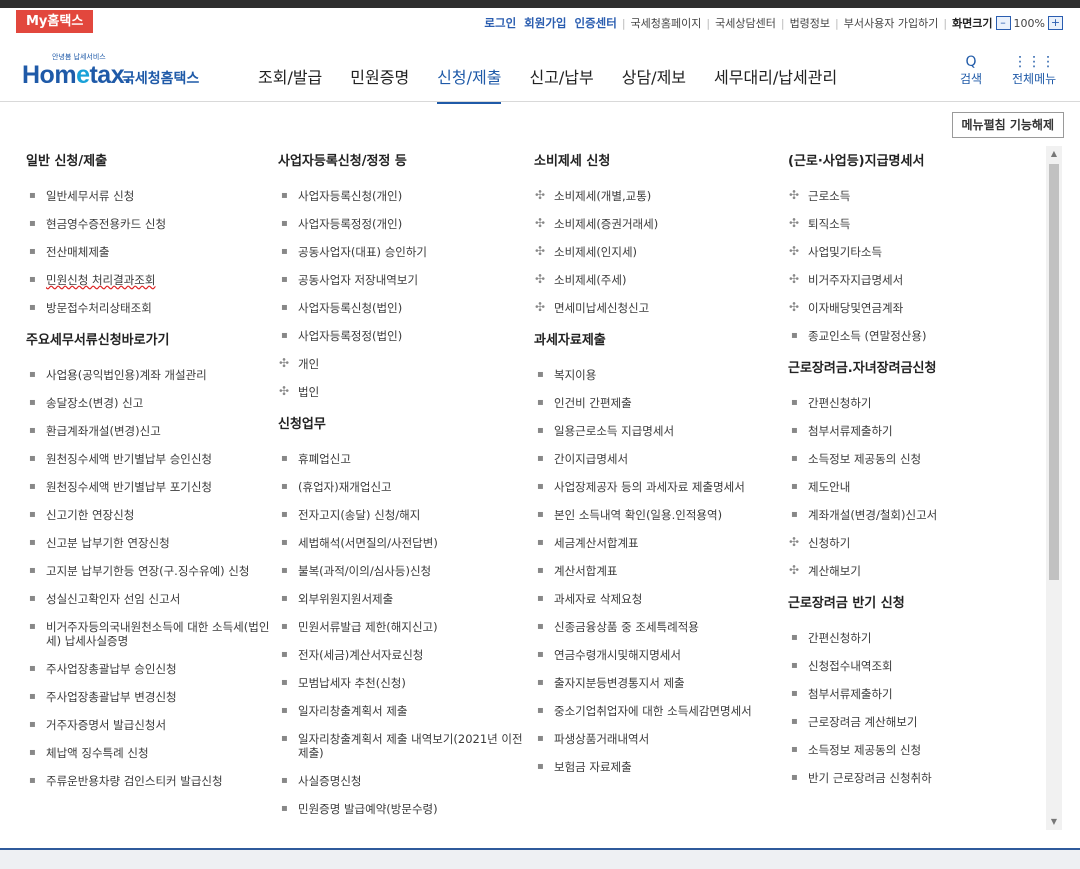 The height and width of the screenshot is (869, 1080). I want to click on scroll-down-arrow-icon: ▼, so click(1054, 822).